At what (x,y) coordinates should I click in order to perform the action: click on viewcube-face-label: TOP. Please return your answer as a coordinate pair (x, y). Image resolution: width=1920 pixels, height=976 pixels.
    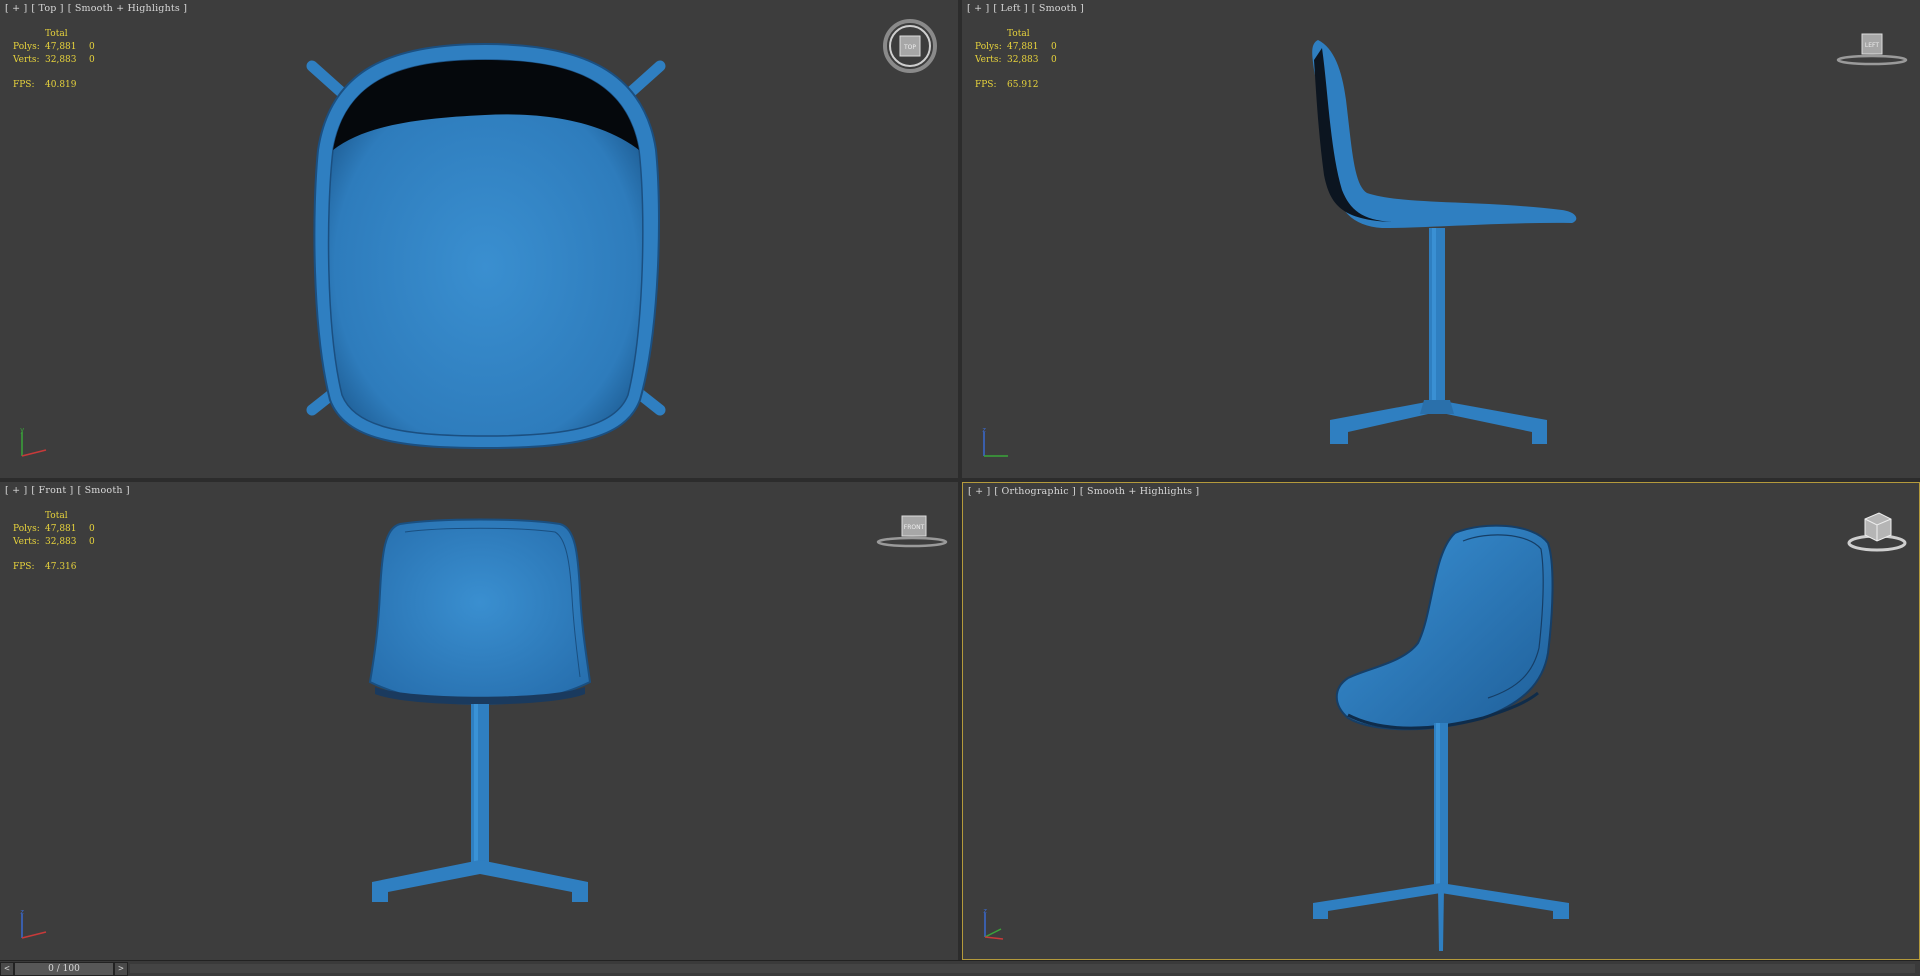
    Looking at the image, I should click on (909, 47).